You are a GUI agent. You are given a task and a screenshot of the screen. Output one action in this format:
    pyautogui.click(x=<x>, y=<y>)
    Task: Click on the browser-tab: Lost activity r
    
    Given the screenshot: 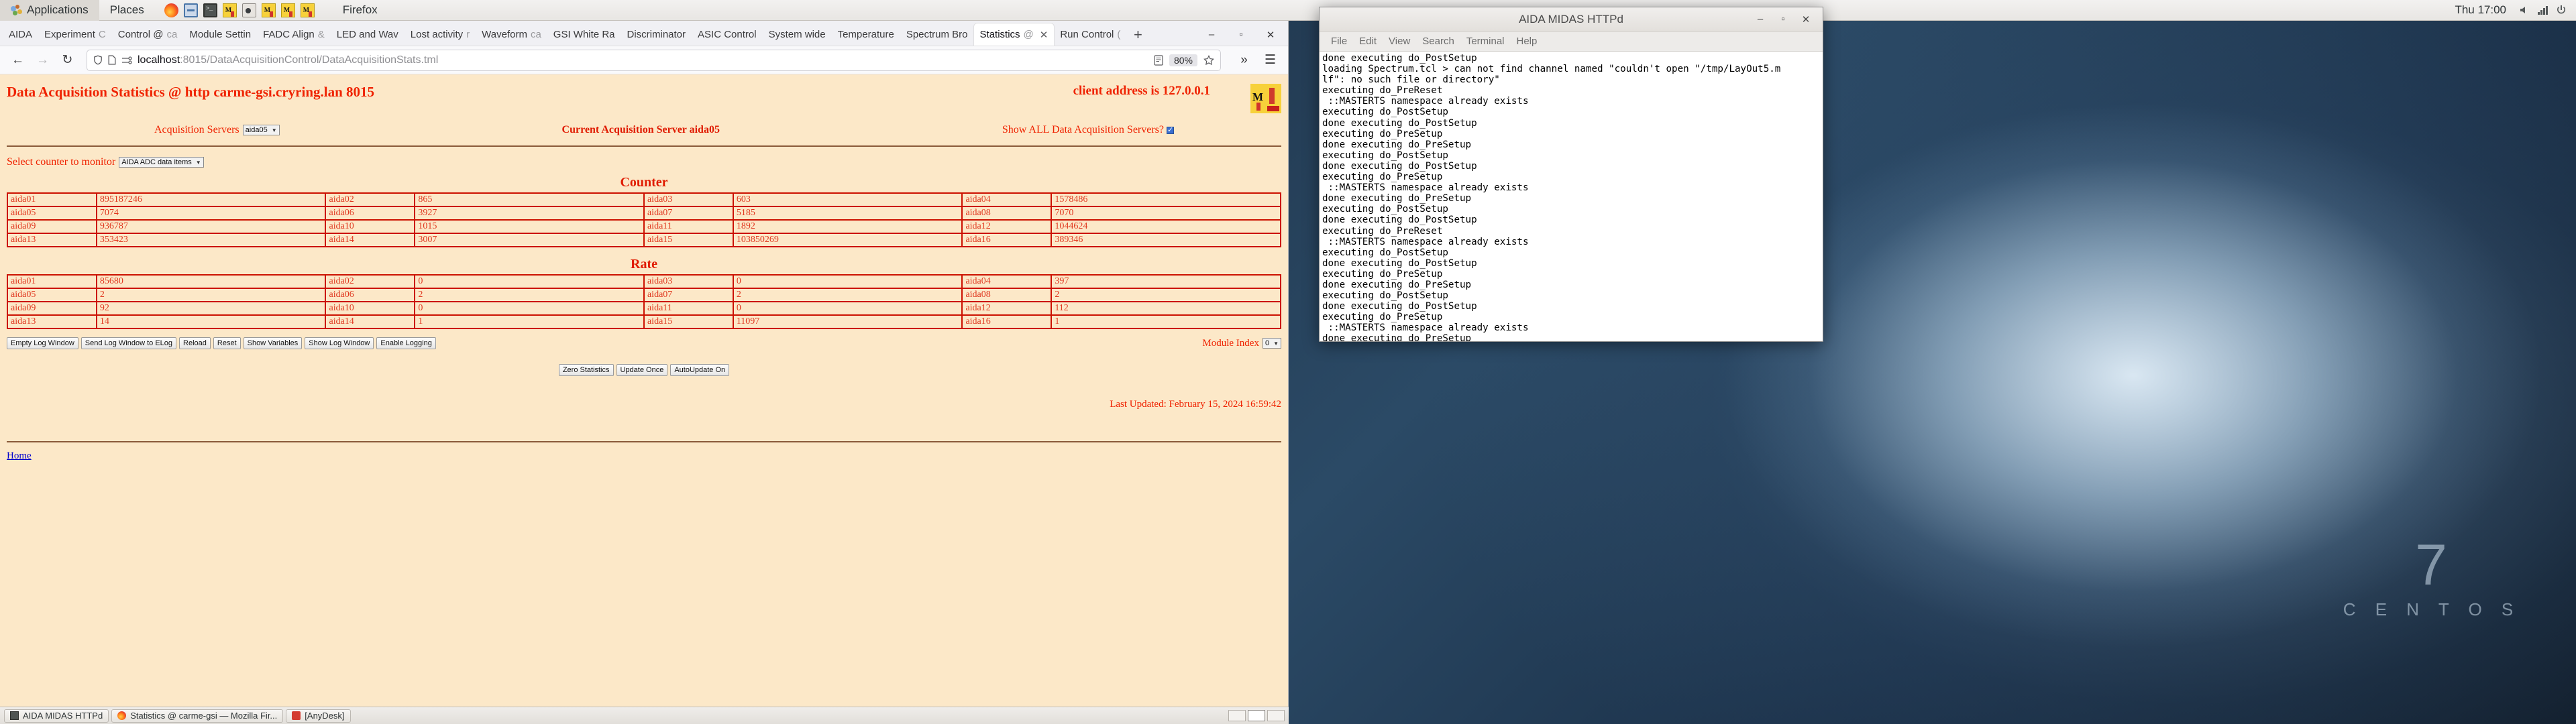 What is the action you would take?
    pyautogui.click(x=440, y=34)
    